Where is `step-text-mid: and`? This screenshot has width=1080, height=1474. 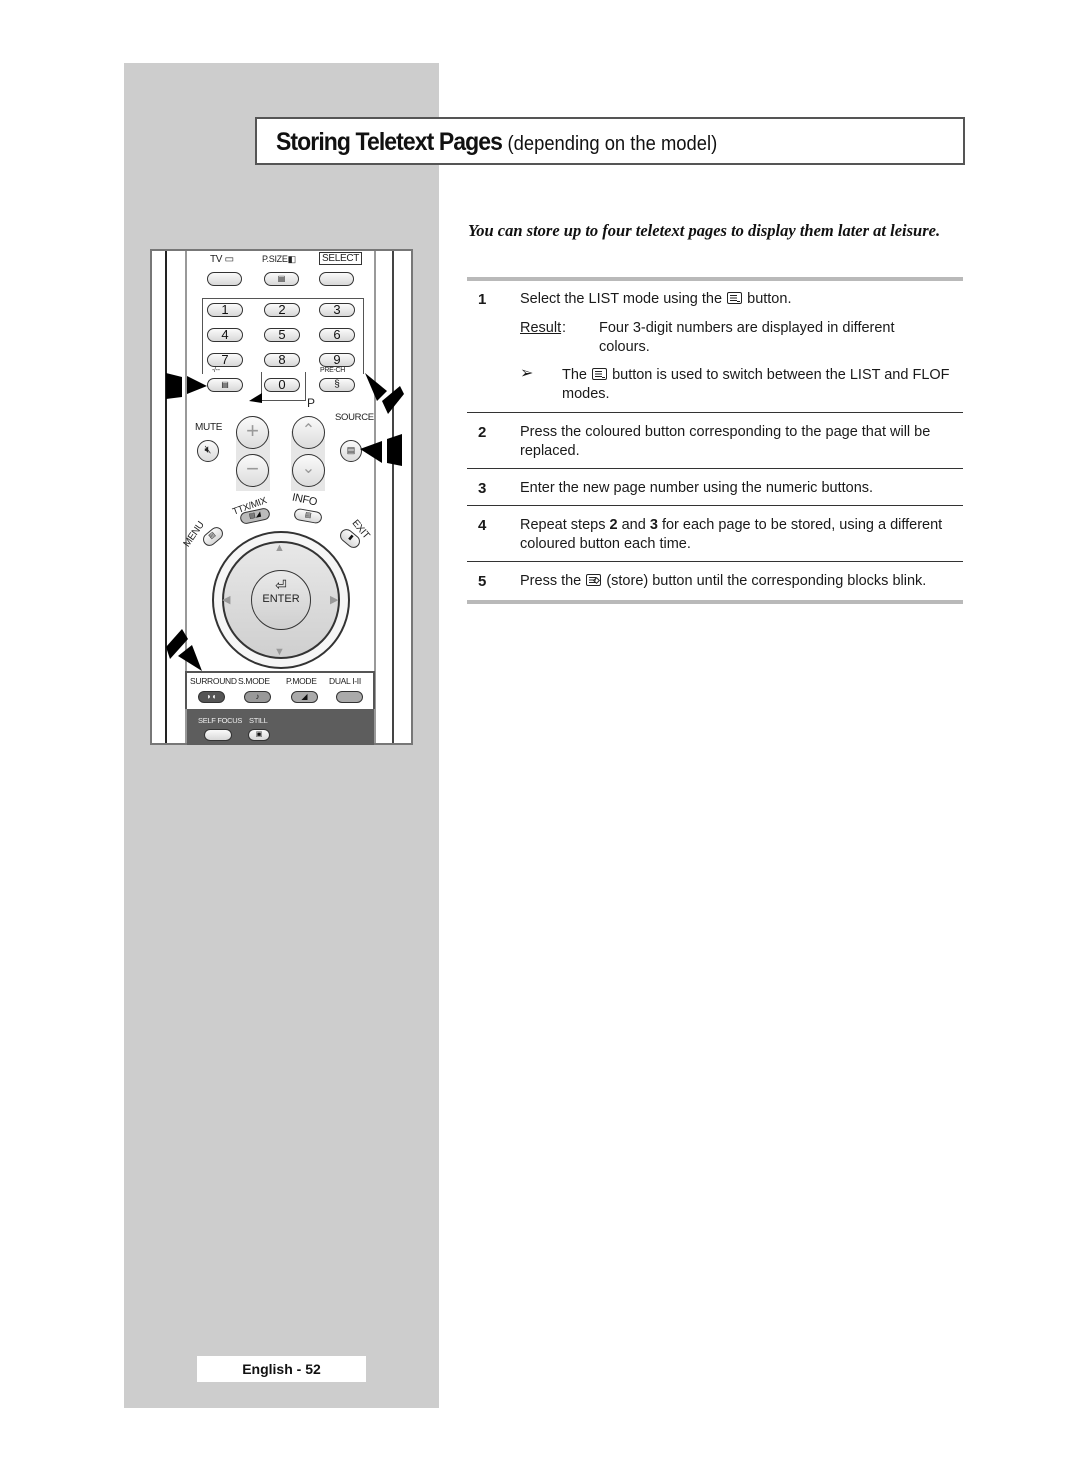 step-text-mid: and is located at coordinates (633, 525).